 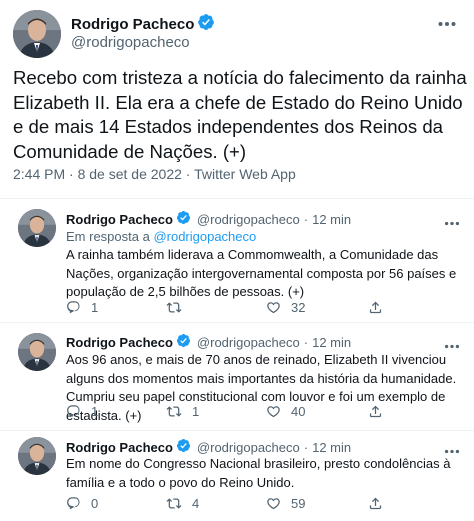 What do you see at coordinates (95, 503) in the screenshot?
I see `reply-count: 0` at bounding box center [95, 503].